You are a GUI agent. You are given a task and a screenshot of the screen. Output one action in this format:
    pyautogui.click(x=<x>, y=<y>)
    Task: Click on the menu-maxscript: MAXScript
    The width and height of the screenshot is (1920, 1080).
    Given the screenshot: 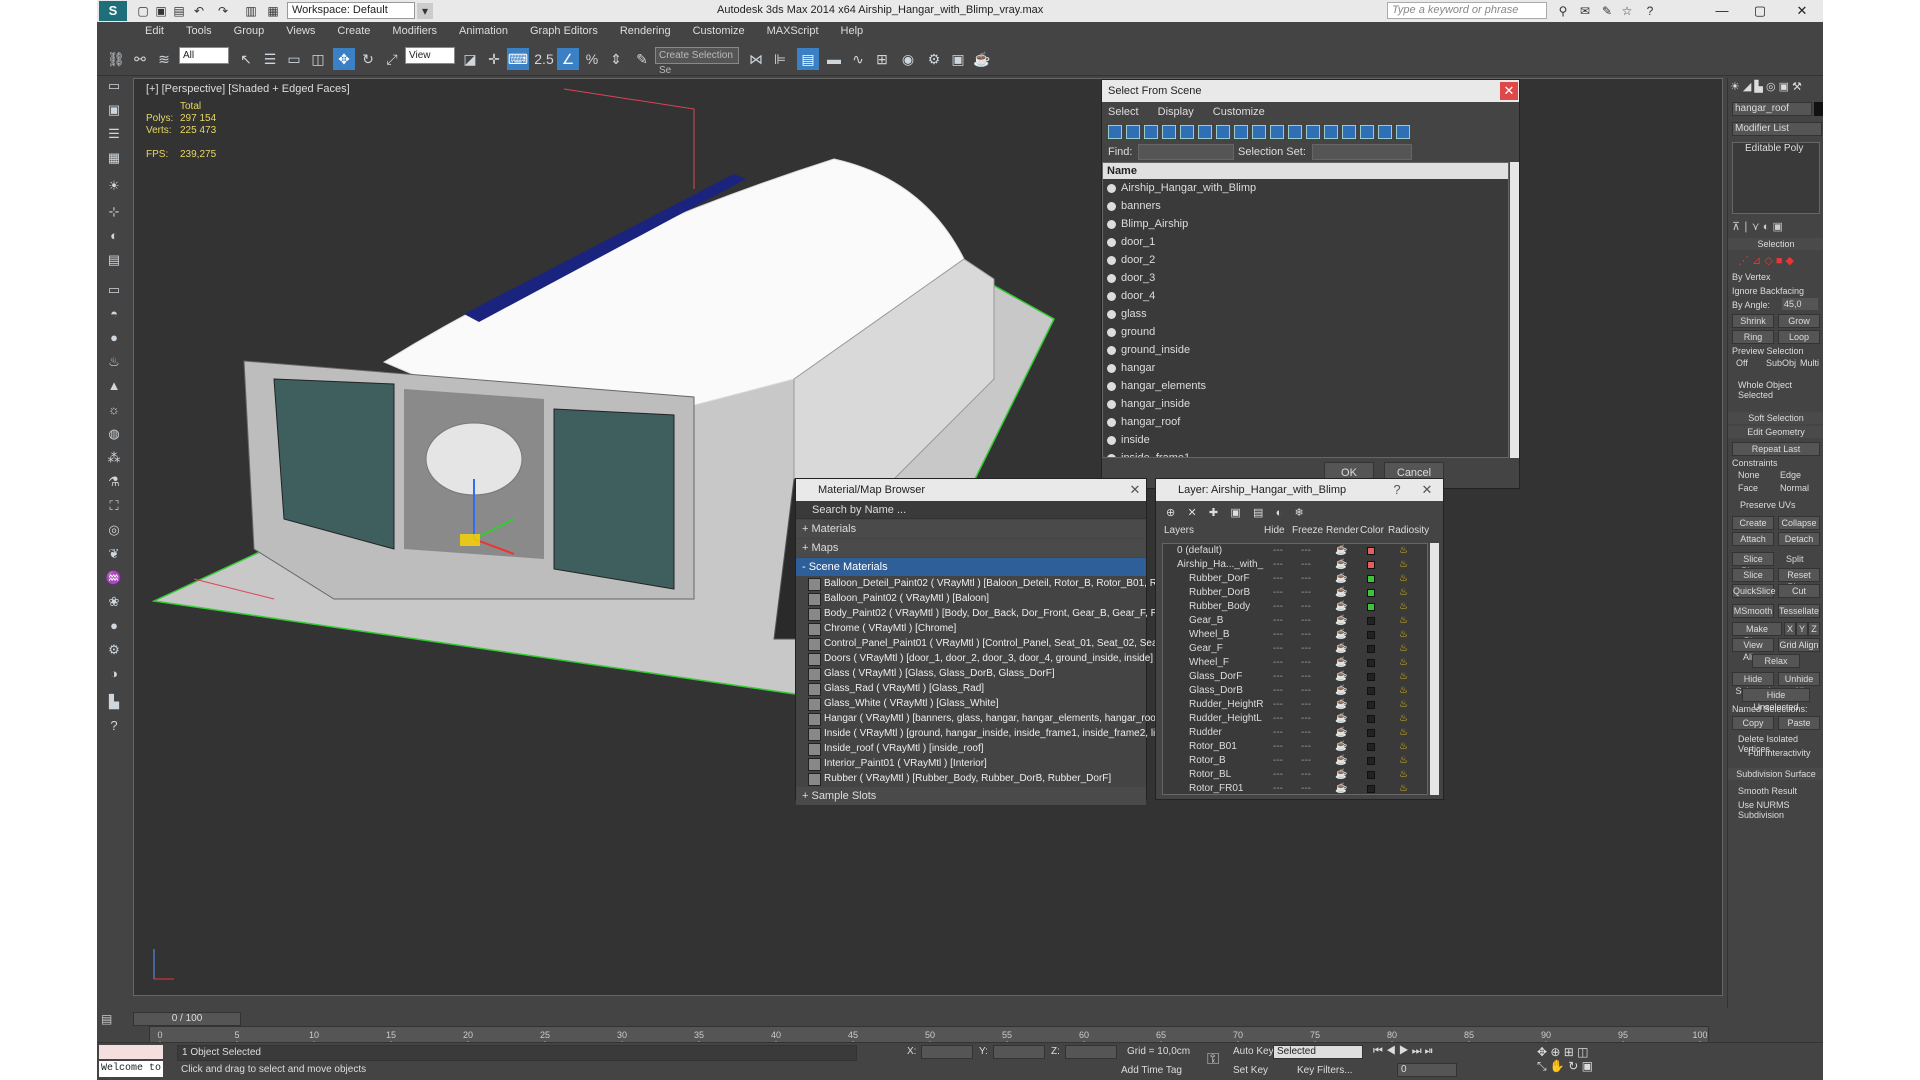 What is the action you would take?
    pyautogui.click(x=793, y=31)
    